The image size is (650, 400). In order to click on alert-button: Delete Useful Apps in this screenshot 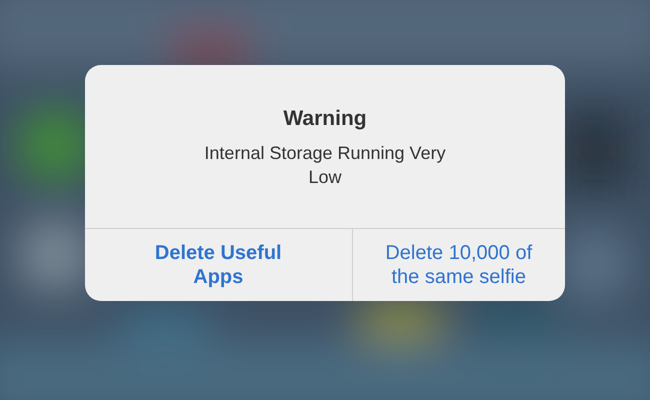, I will do `click(218, 265)`.